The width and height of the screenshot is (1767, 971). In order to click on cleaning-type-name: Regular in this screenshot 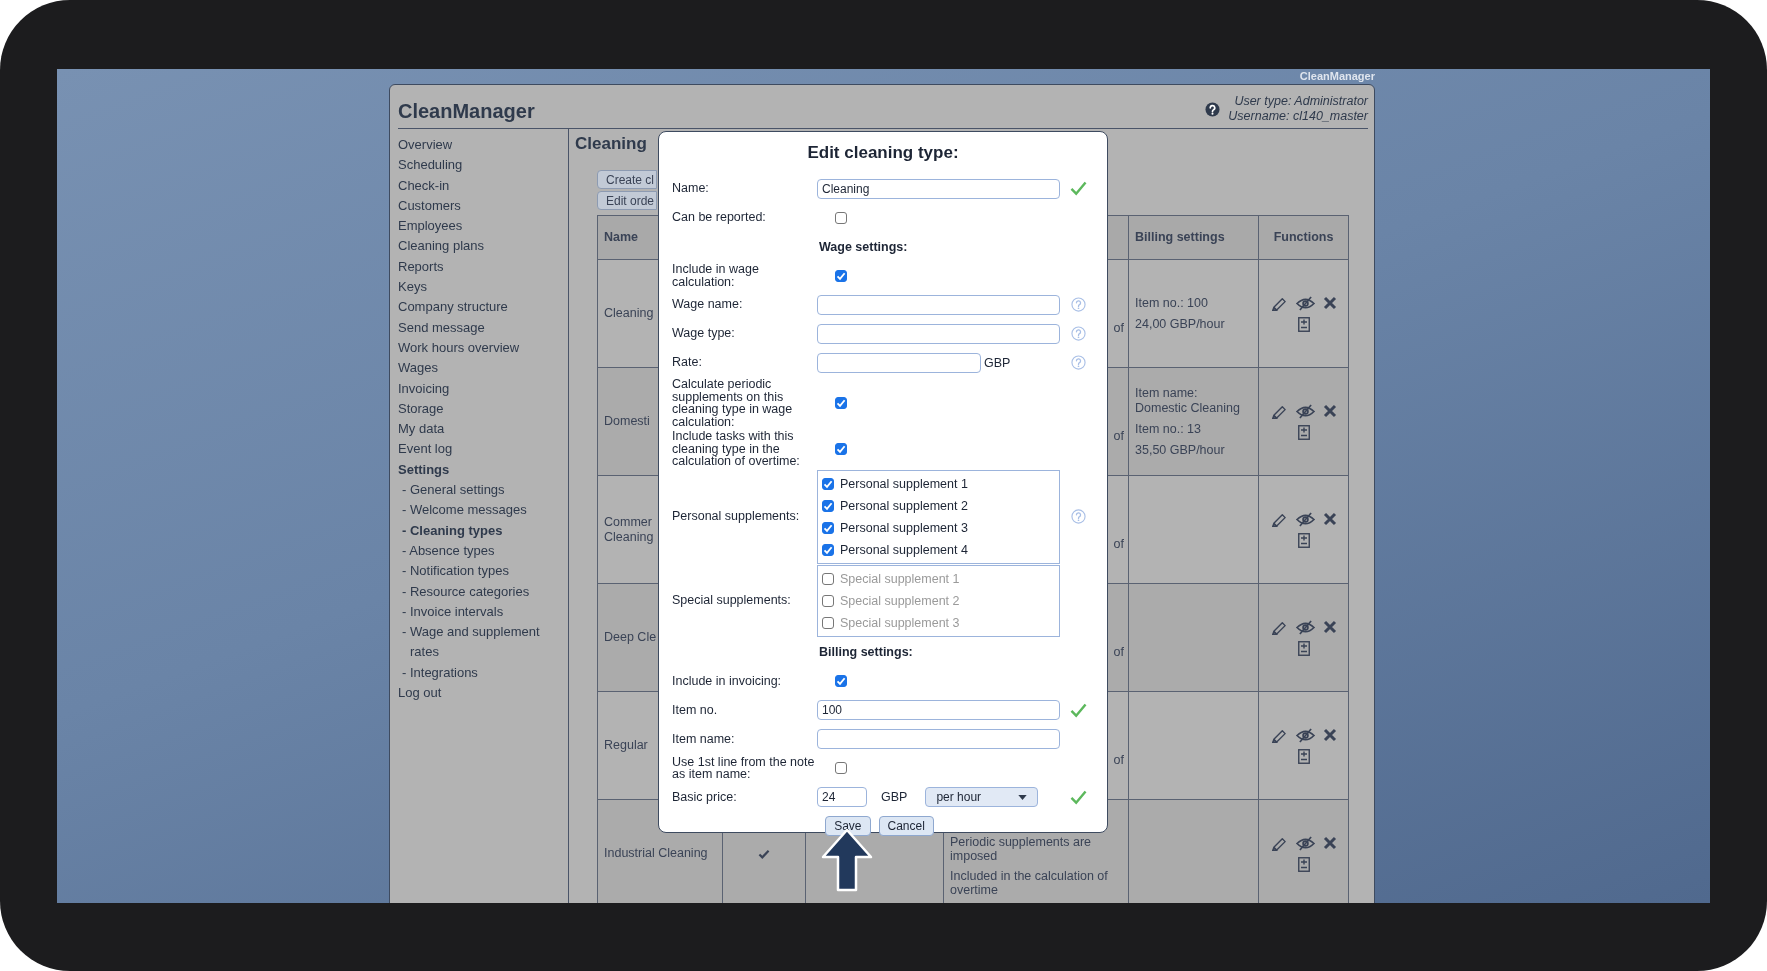, I will do `click(626, 745)`.